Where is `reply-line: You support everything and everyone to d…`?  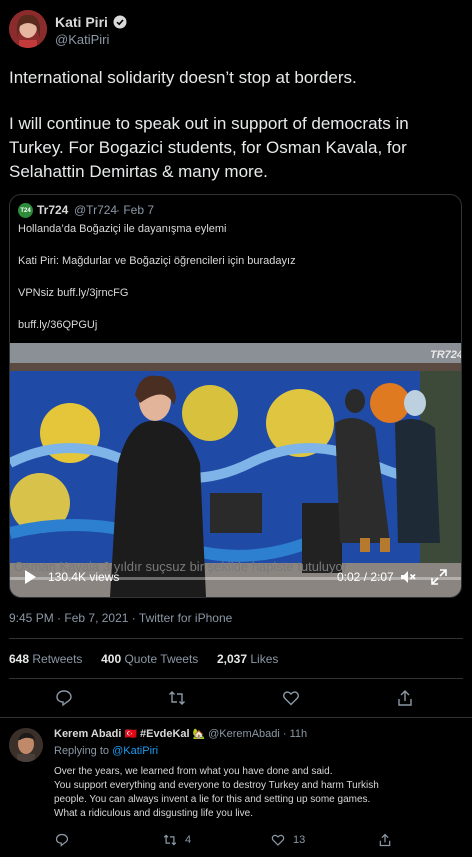
reply-line: You support everything and everyone to d… is located at coordinates (216, 785).